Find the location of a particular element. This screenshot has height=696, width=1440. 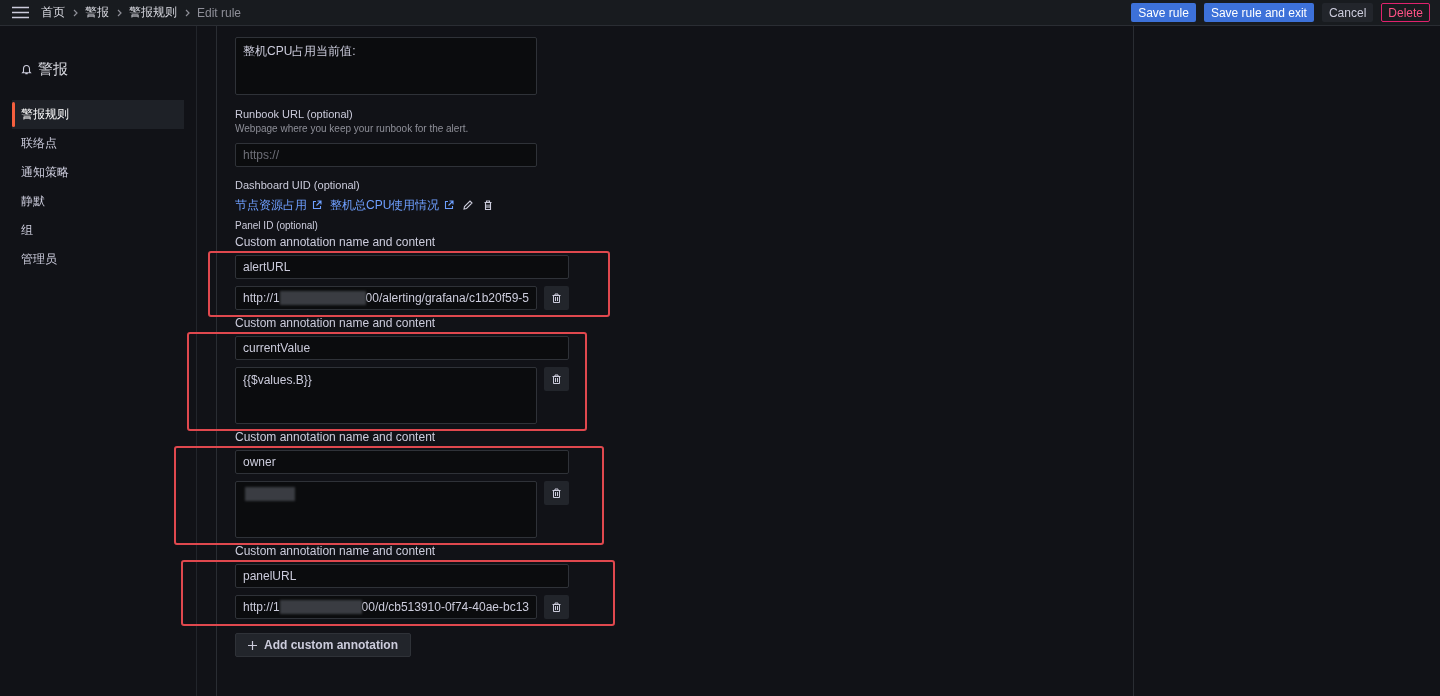

delete-button: Delete is located at coordinates (1405, 12).